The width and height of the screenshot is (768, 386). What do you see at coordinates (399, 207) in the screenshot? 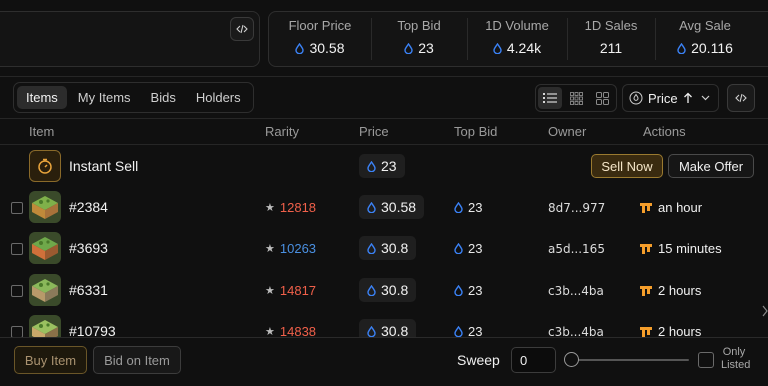
I see `price-value: 30.58` at bounding box center [399, 207].